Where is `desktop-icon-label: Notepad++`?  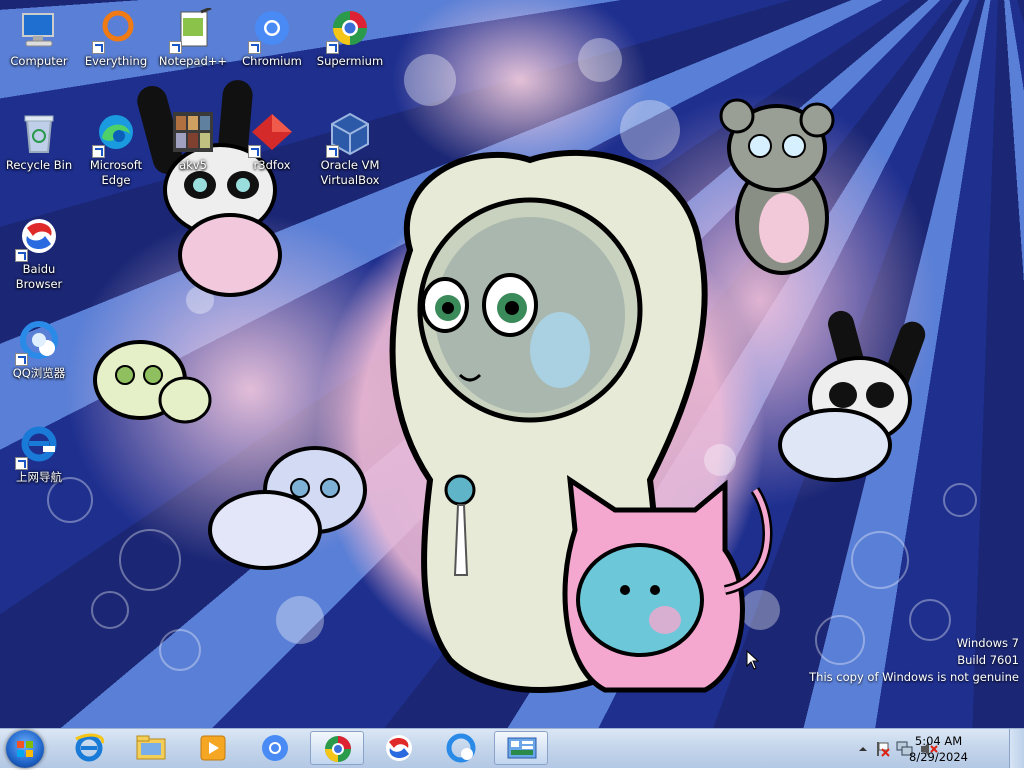 desktop-icon-label: Notepad++ is located at coordinates (193, 61).